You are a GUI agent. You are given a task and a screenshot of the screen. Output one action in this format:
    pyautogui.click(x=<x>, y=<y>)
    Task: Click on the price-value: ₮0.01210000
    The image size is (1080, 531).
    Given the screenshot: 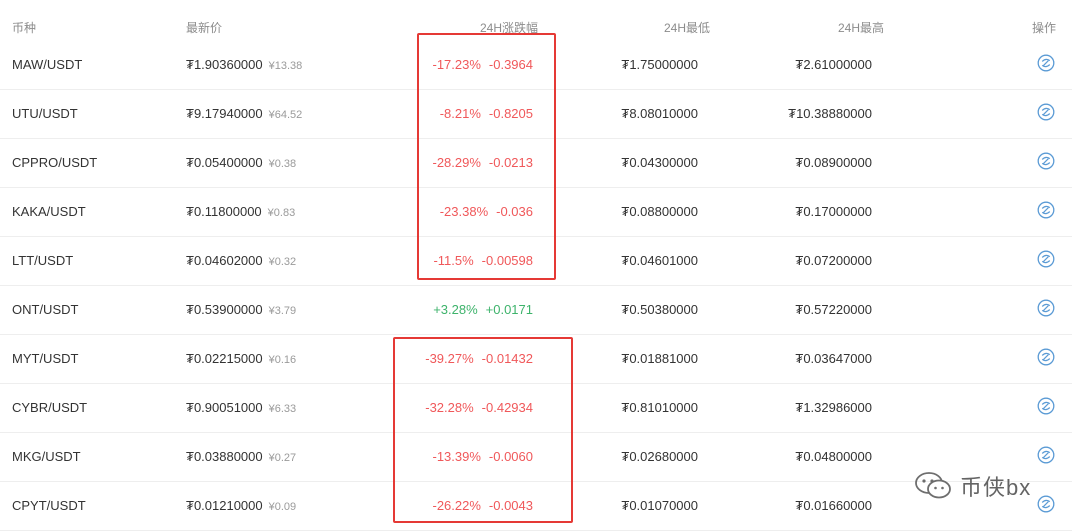 What is the action you would take?
    pyautogui.click(x=224, y=505)
    